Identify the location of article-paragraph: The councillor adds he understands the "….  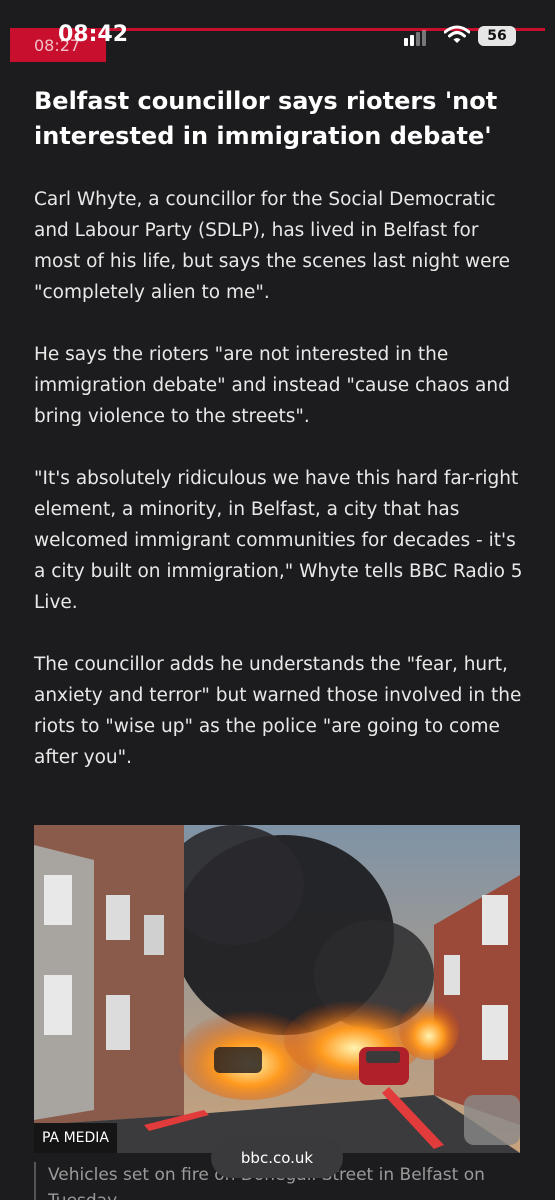
(278, 711).